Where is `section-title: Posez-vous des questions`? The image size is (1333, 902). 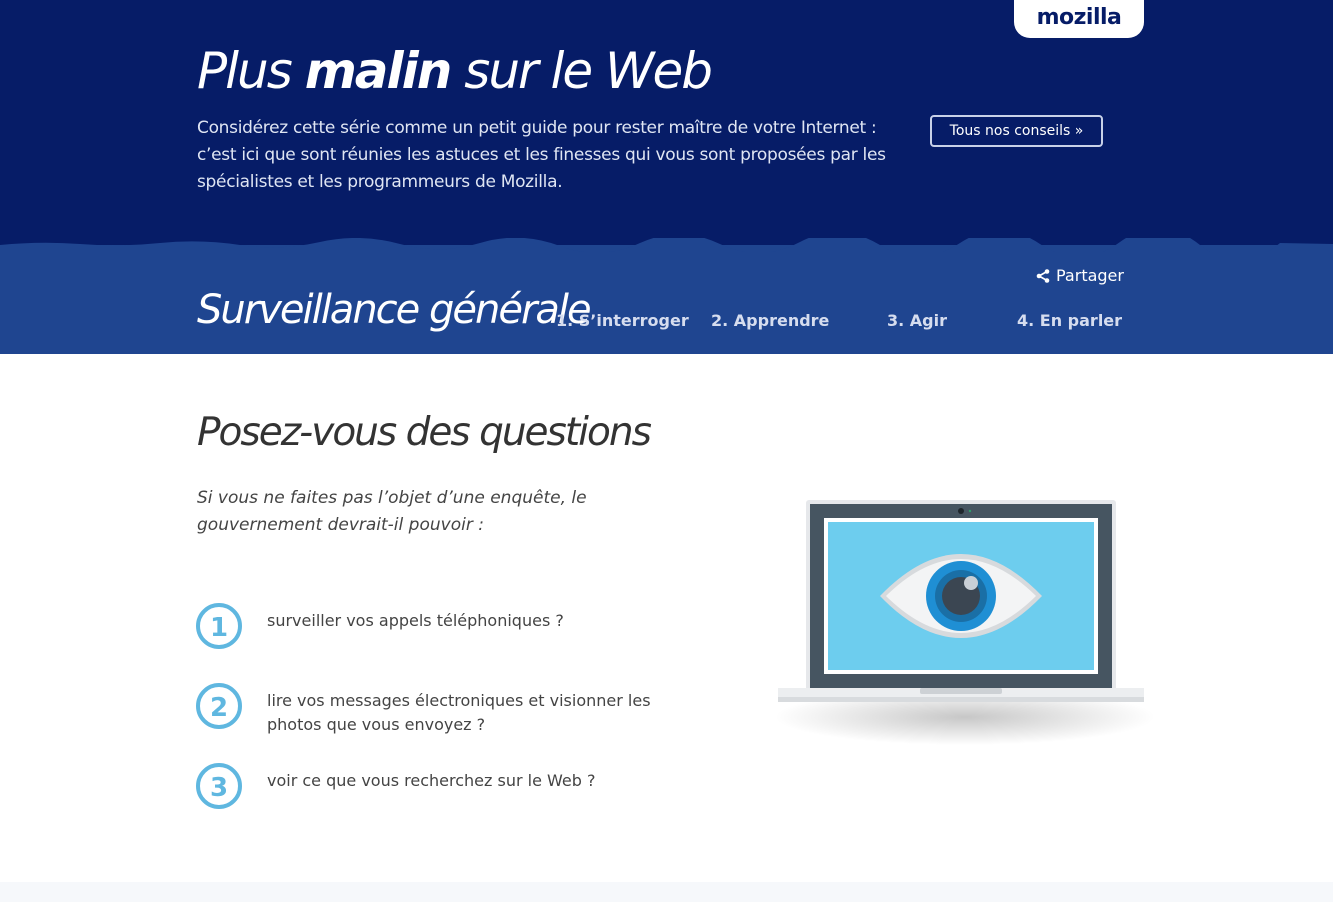 section-title: Posez-vous des questions is located at coordinates (424, 432).